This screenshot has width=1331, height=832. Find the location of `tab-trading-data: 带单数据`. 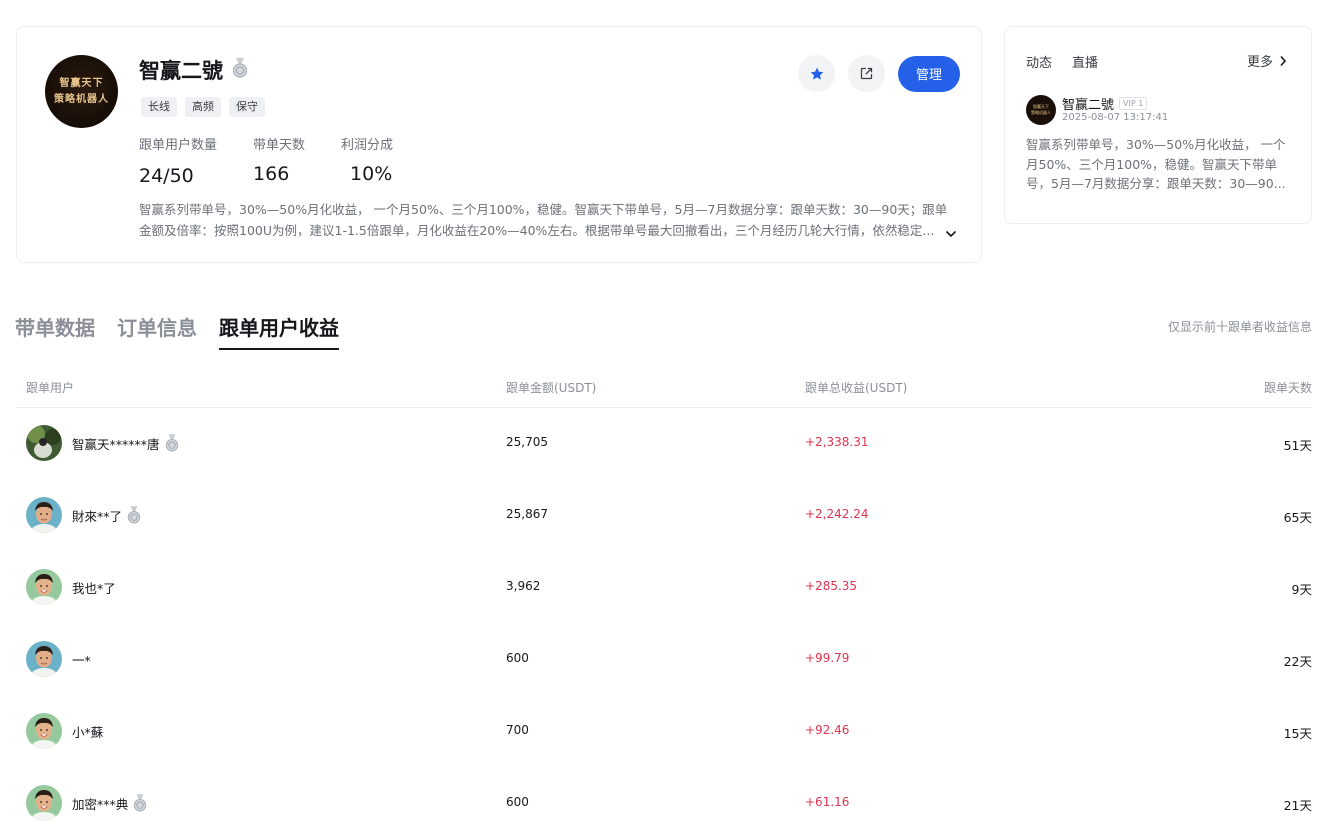

tab-trading-data: 带单数据 is located at coordinates (55, 331).